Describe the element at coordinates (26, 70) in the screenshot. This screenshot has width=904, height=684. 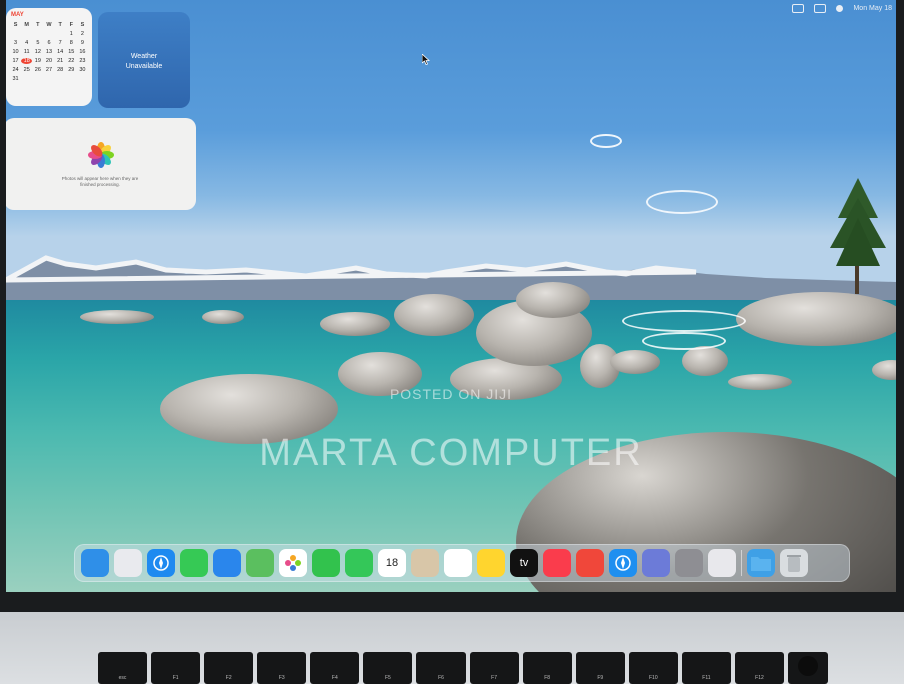
I see `calendar-day: 25` at that location.